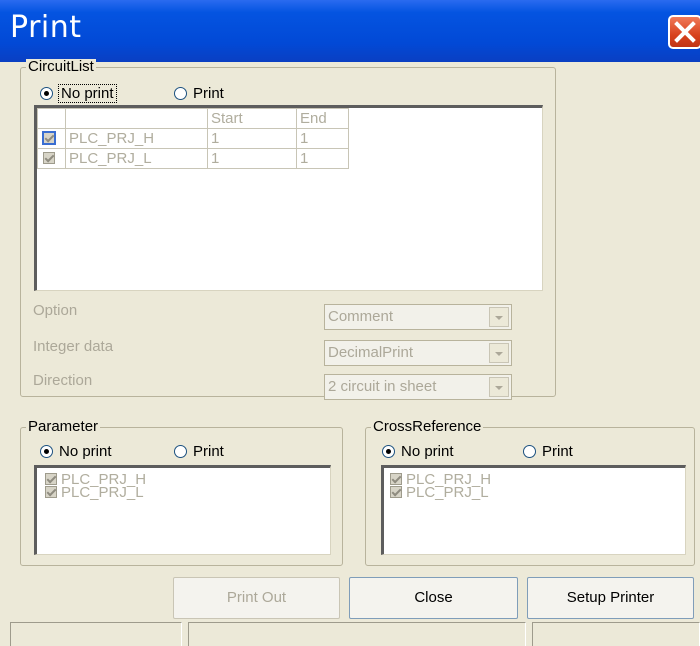 This screenshot has height=646, width=700. I want to click on table-corner, so click(51, 118).